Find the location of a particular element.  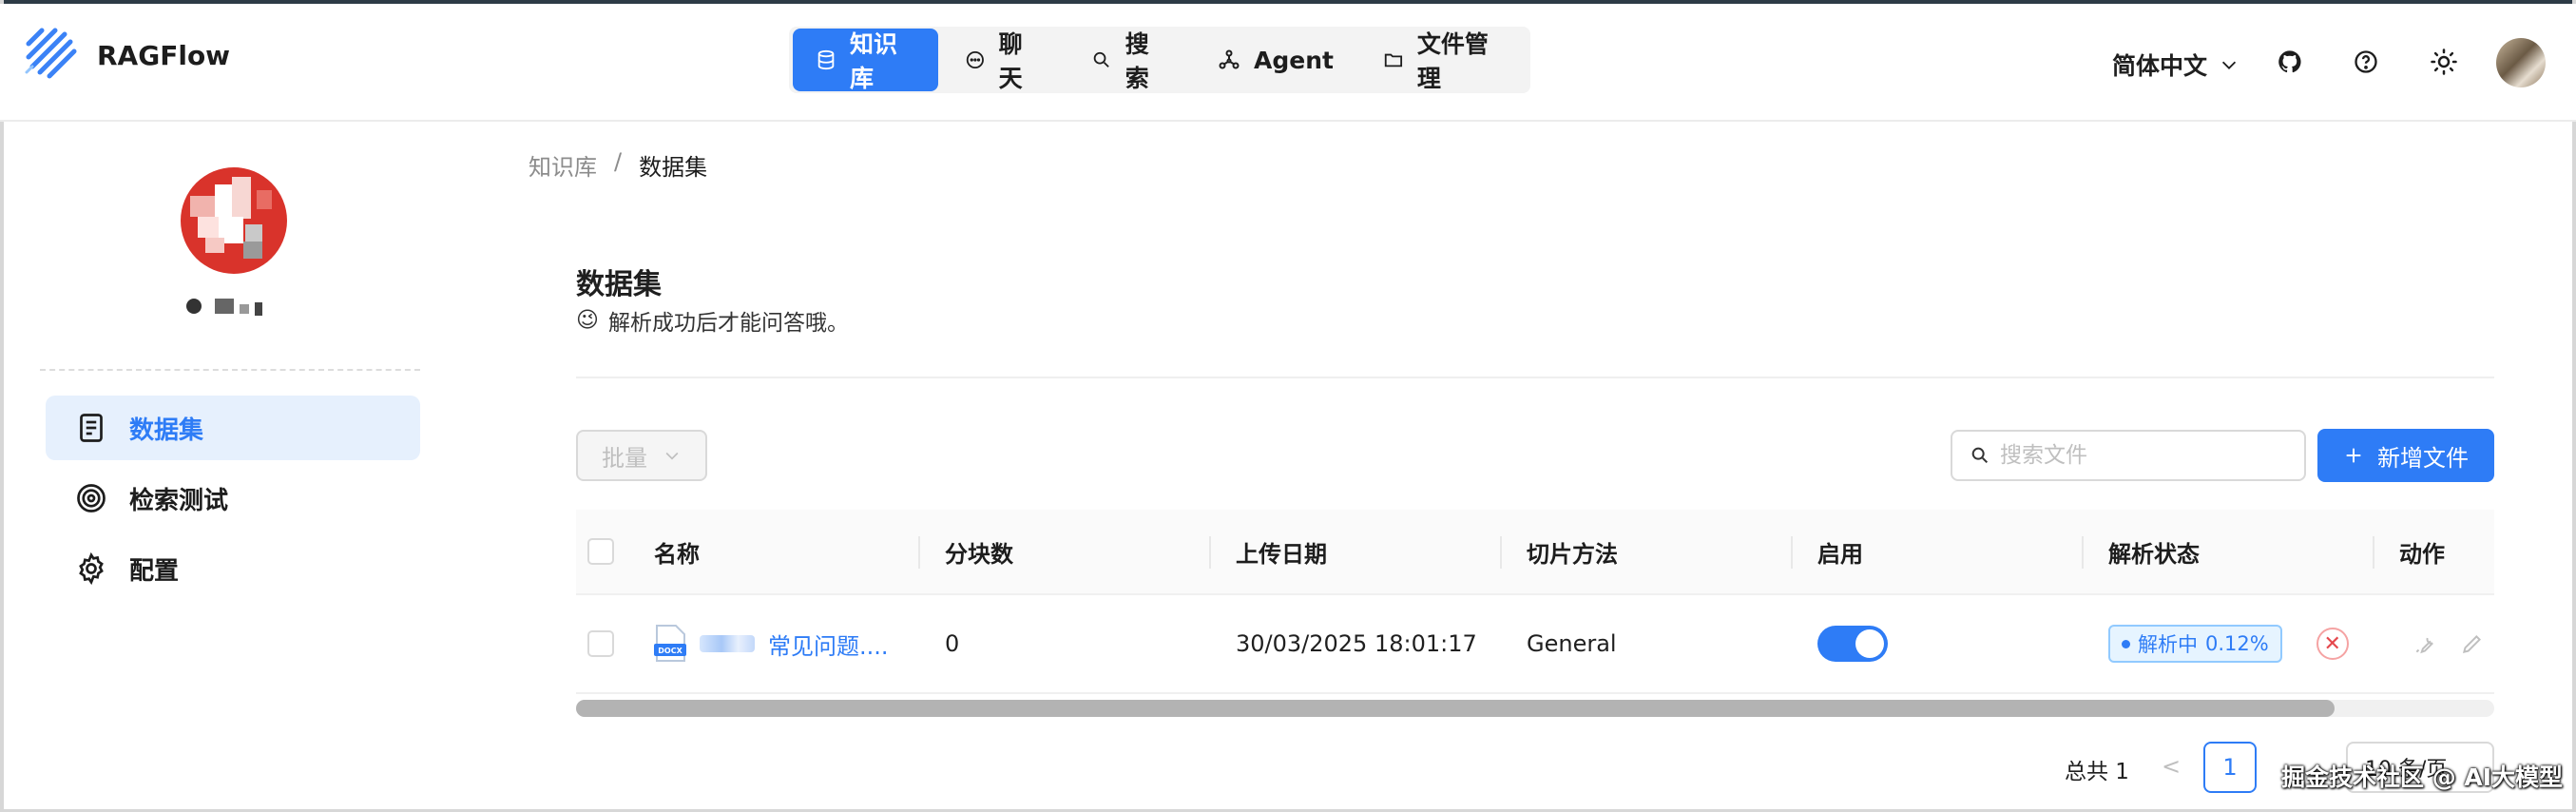

top-header: RAGFlow 知识库 聊天 搜索 Agent 文件管理 简体中文 is located at coordinates (1288, 63).